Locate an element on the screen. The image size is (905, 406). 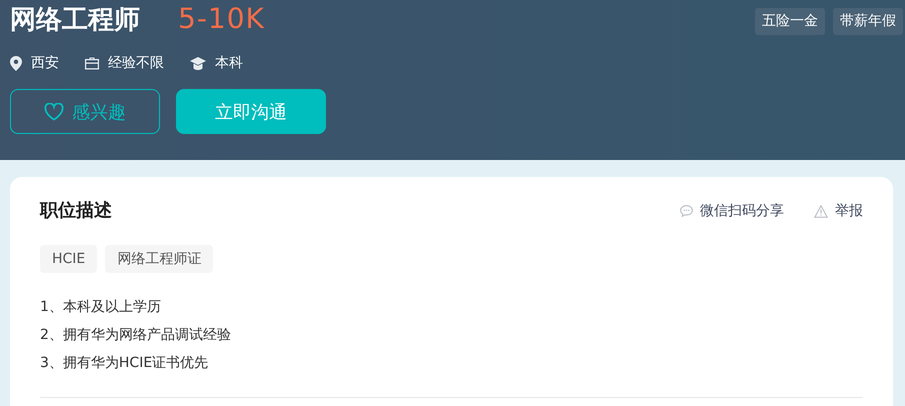
warning-icon is located at coordinates (821, 211).